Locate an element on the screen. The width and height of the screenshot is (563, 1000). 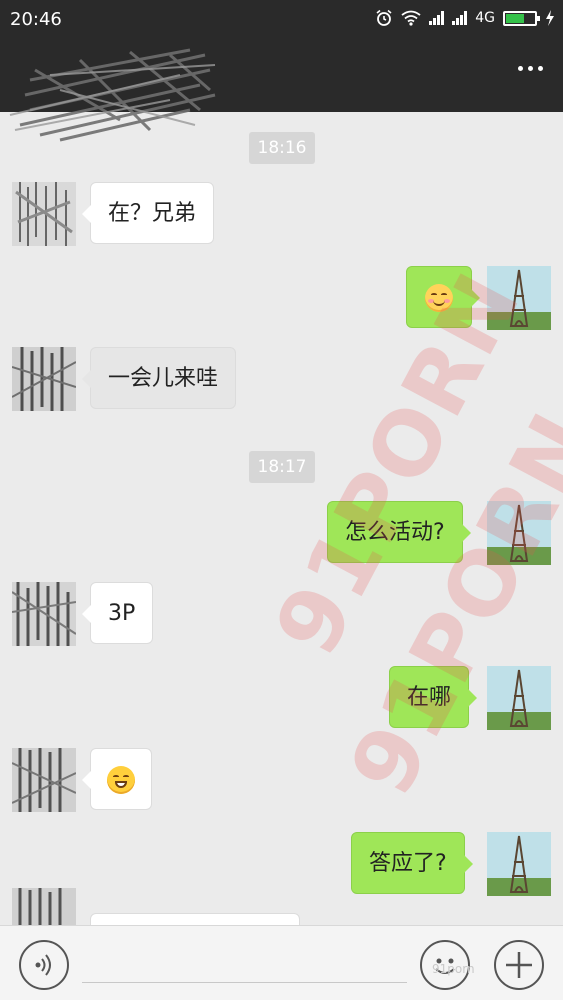
message-bubble-received: 在？兄弟 is located at coordinates (148, 213).